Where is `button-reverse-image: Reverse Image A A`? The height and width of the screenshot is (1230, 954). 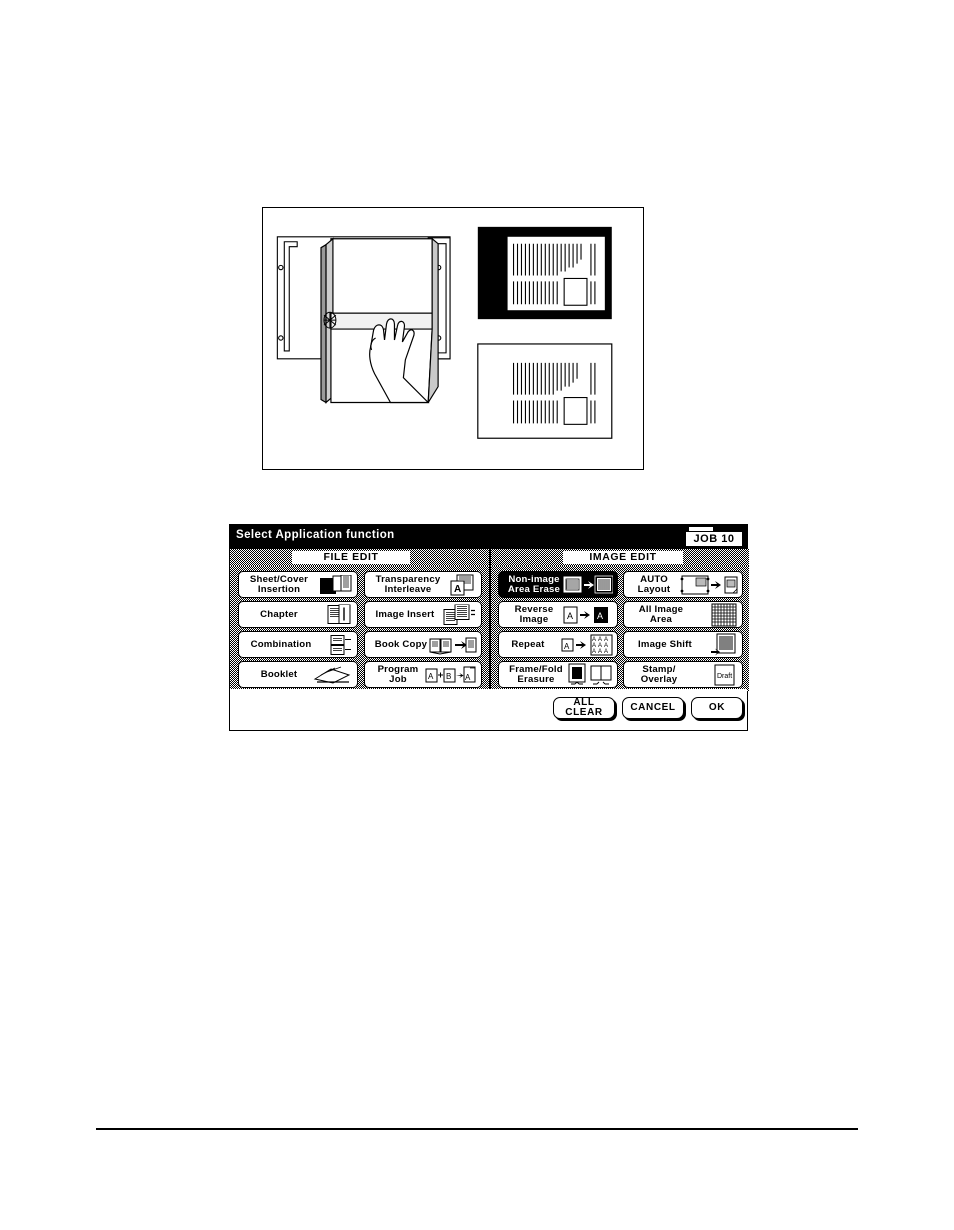
button-reverse-image: Reverse Image A A is located at coordinates (558, 614).